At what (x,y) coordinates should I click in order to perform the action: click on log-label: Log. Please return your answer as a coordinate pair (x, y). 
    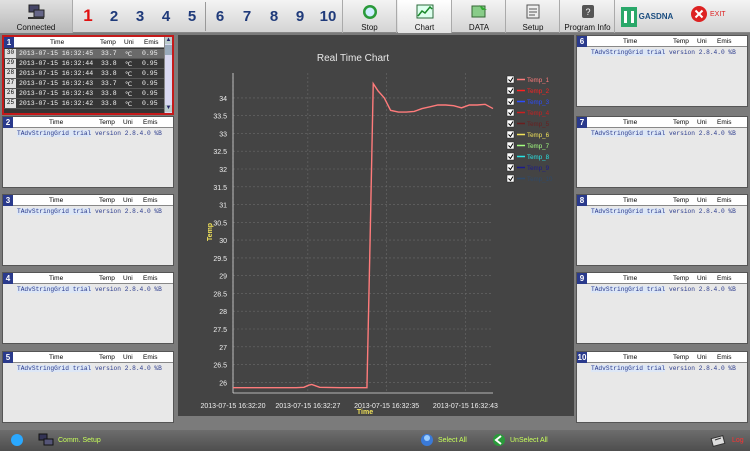
    Looking at the image, I should click on (738, 440).